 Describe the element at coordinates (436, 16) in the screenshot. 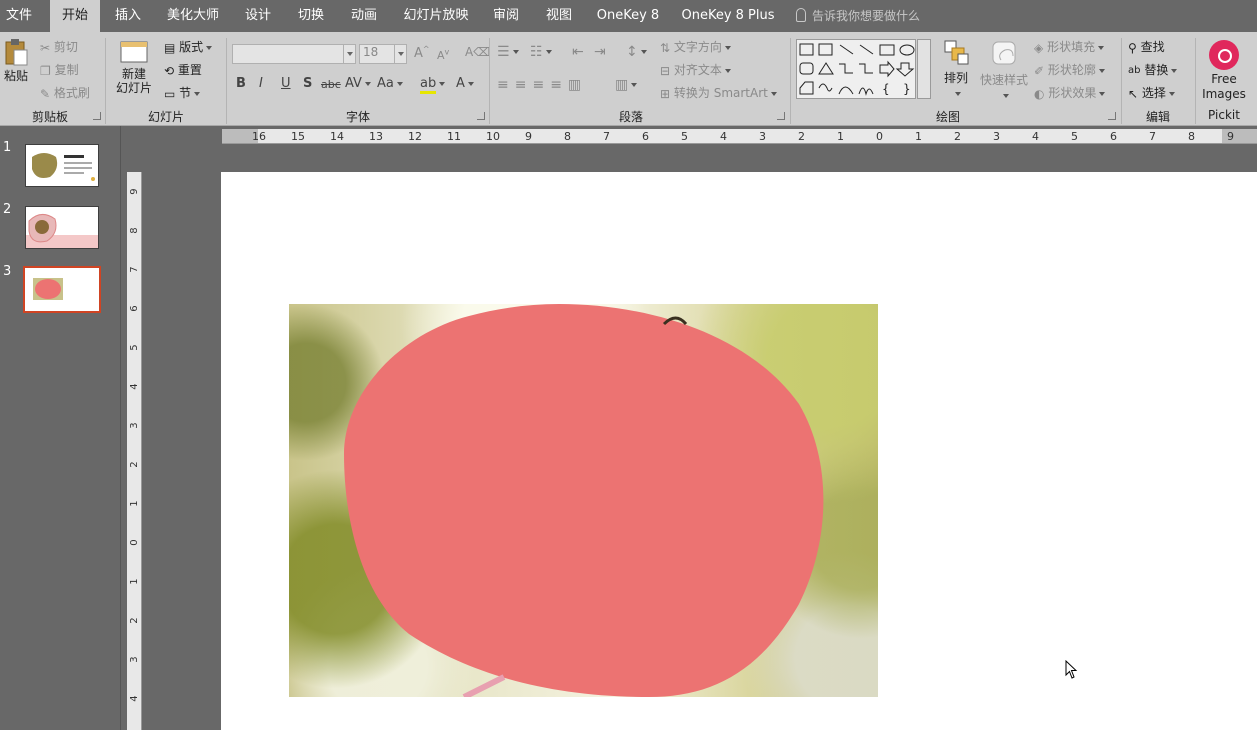

I see `tab-slideshow: 幻灯片放映` at that location.